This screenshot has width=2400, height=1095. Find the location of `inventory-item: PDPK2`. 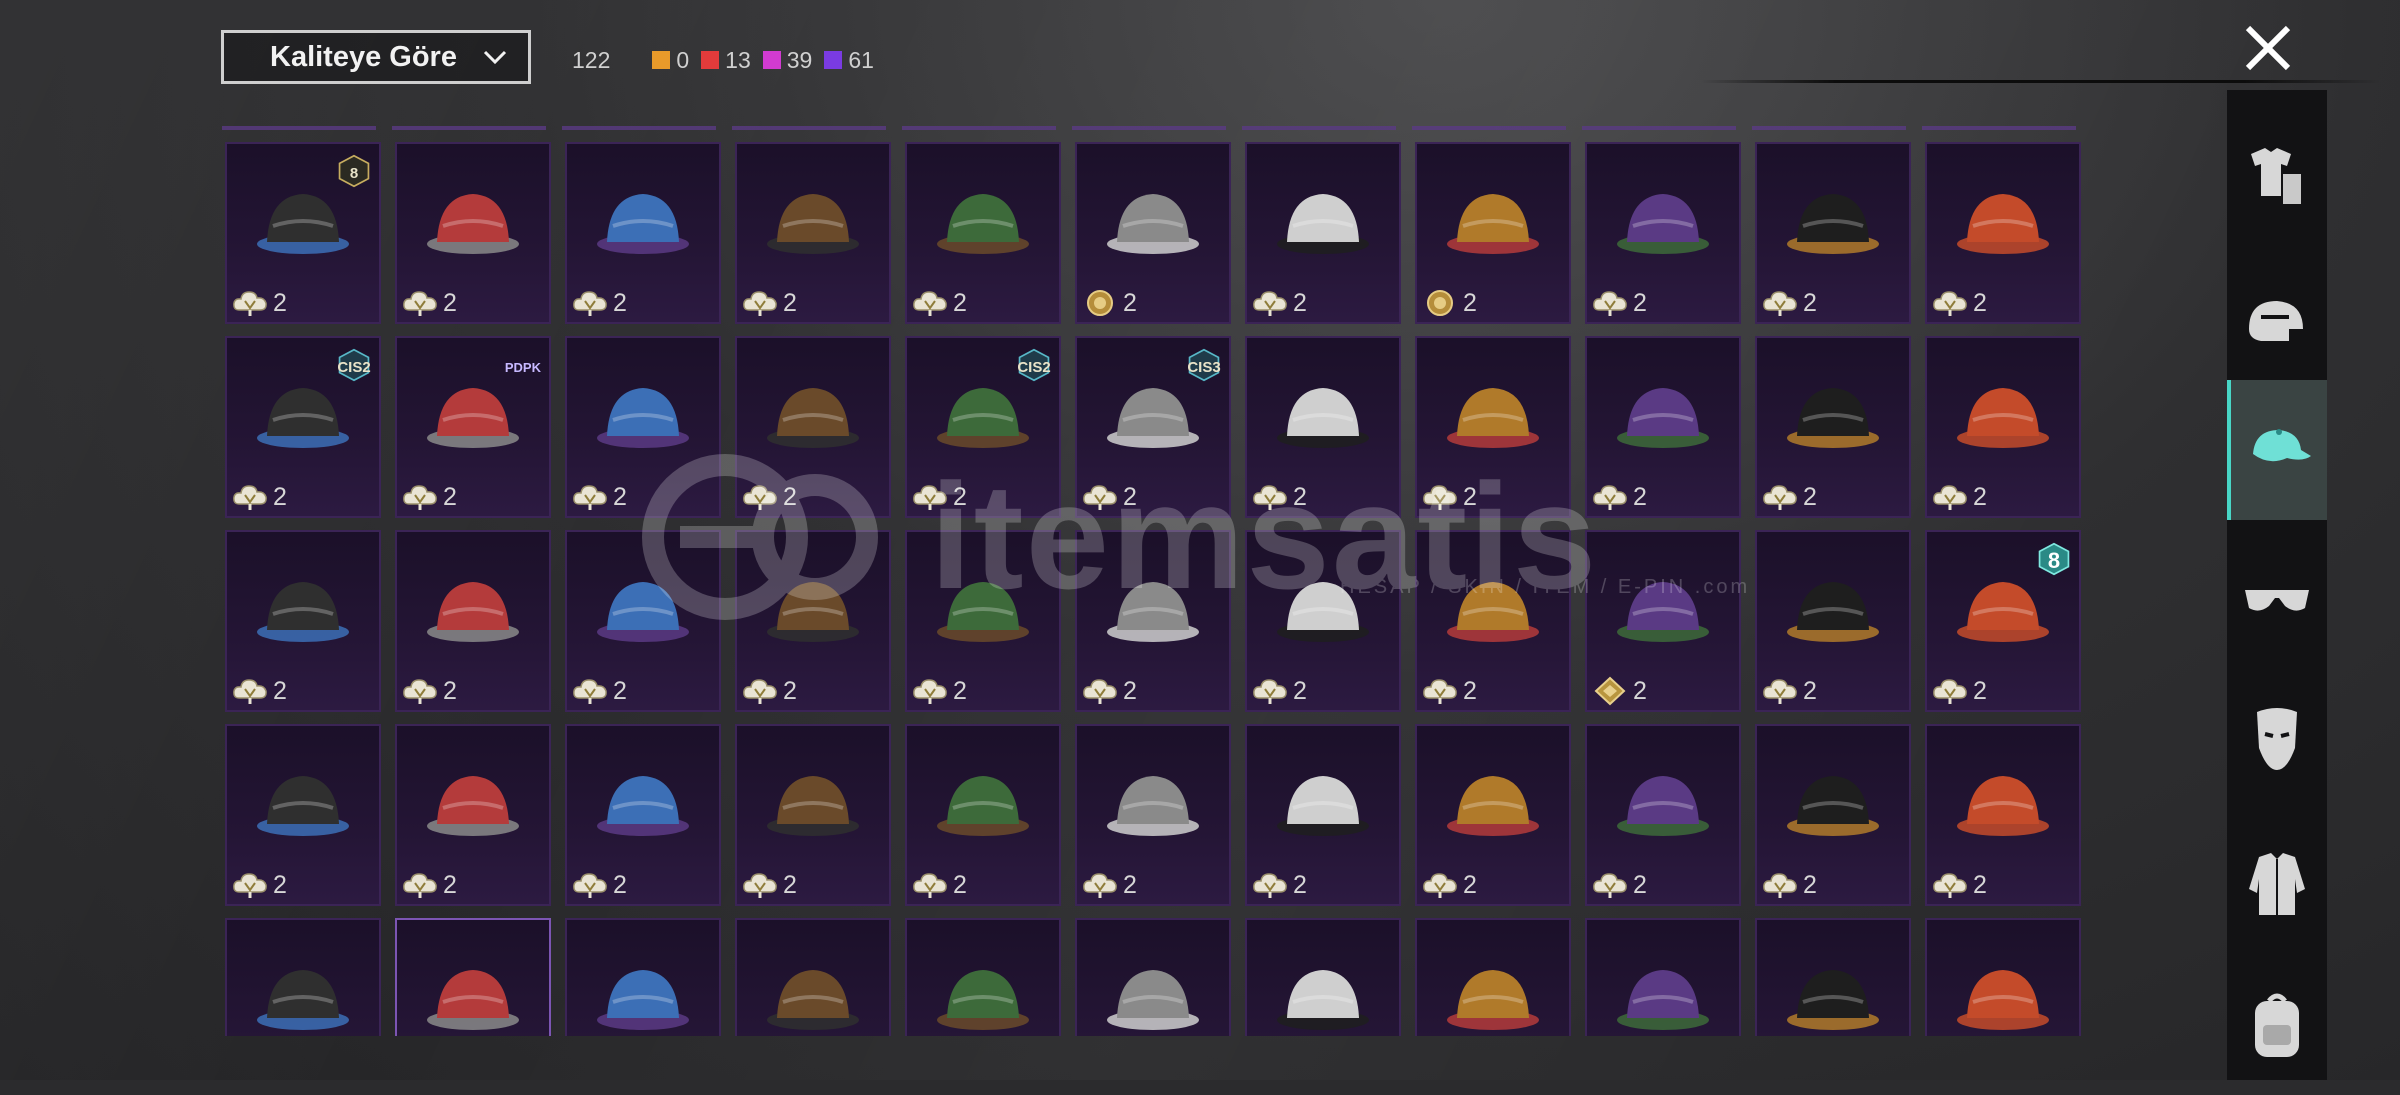

inventory-item: PDPK2 is located at coordinates (473, 427).